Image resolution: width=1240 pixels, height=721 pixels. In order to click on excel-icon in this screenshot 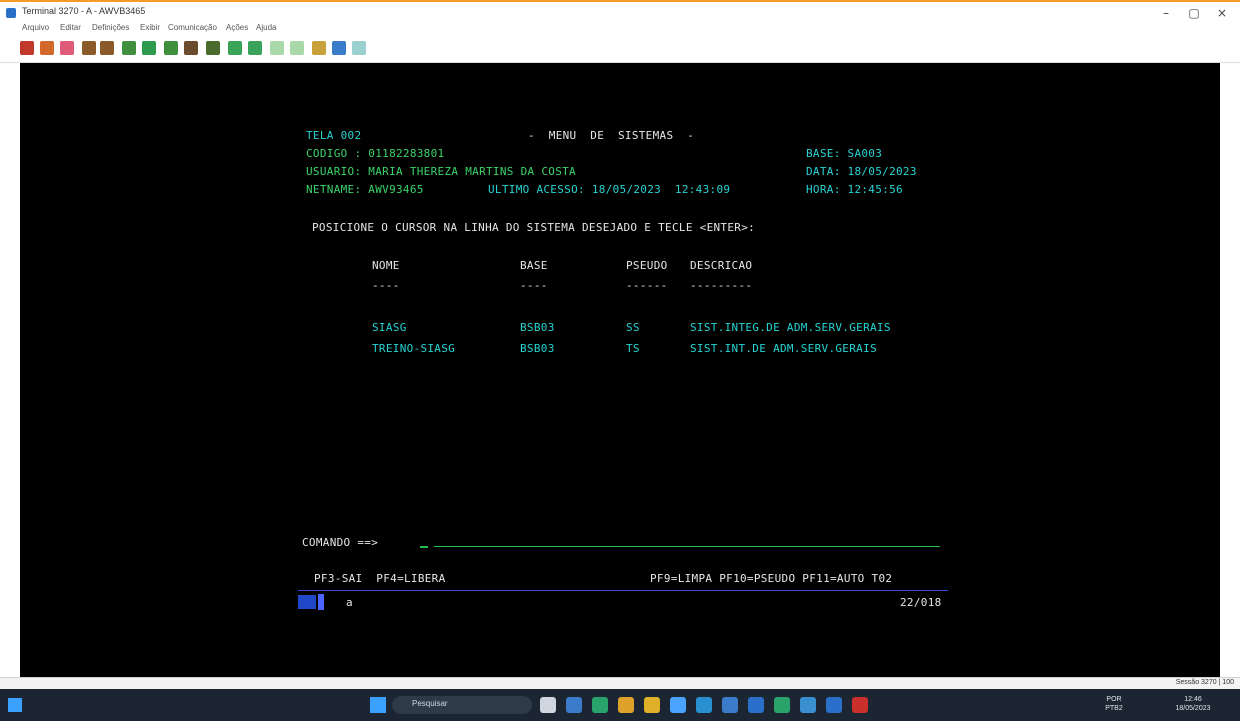, I will do `click(782, 705)`.